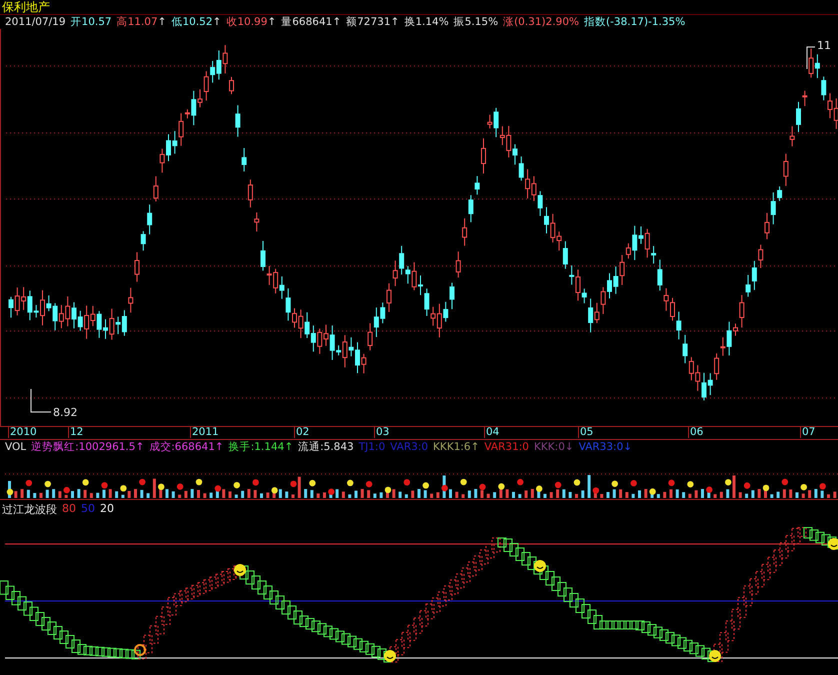  What do you see at coordinates (107, 509) in the screenshot?
I see `level-value: 20` at bounding box center [107, 509].